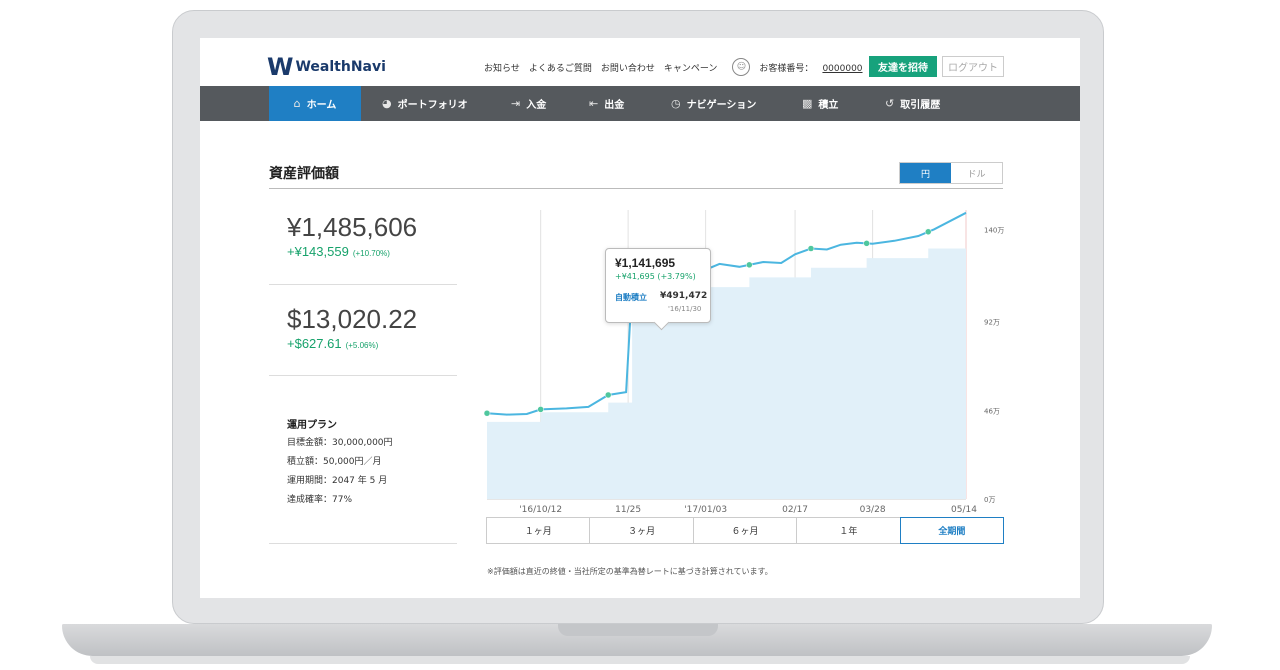  What do you see at coordinates (560, 67) in the screenshot?
I see `link-faq: よくあるご質問` at bounding box center [560, 67].